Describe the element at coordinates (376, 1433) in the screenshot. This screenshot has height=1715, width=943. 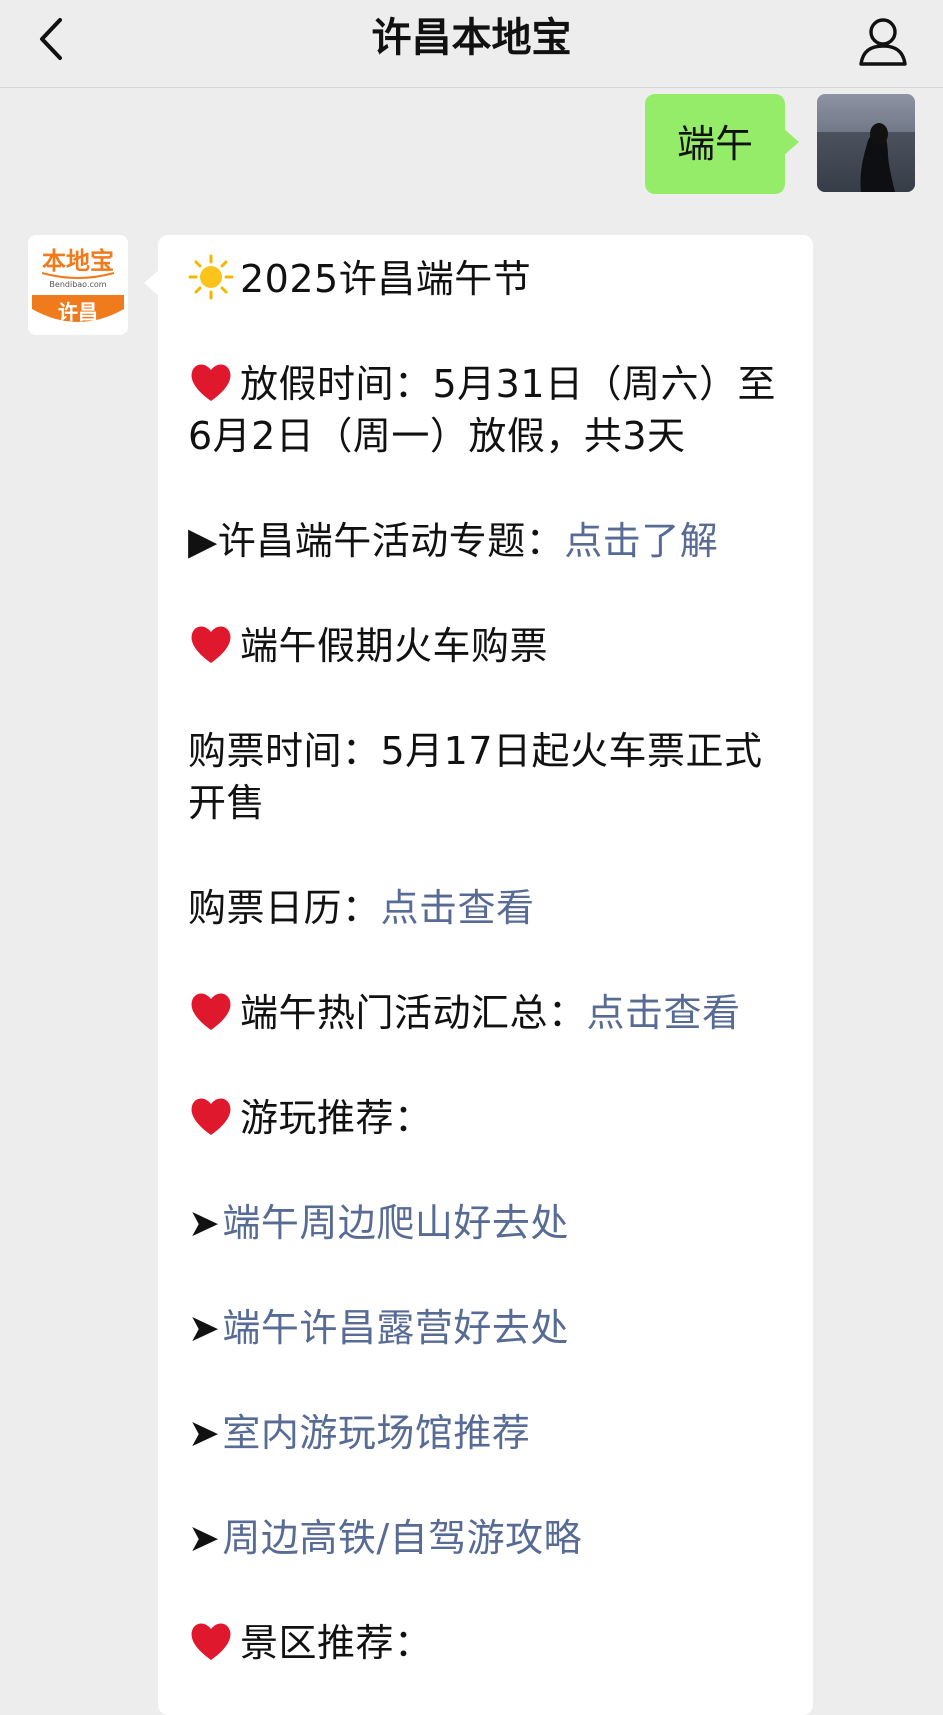
I see `rec3-link: 室内游玩场馆推荐` at that location.